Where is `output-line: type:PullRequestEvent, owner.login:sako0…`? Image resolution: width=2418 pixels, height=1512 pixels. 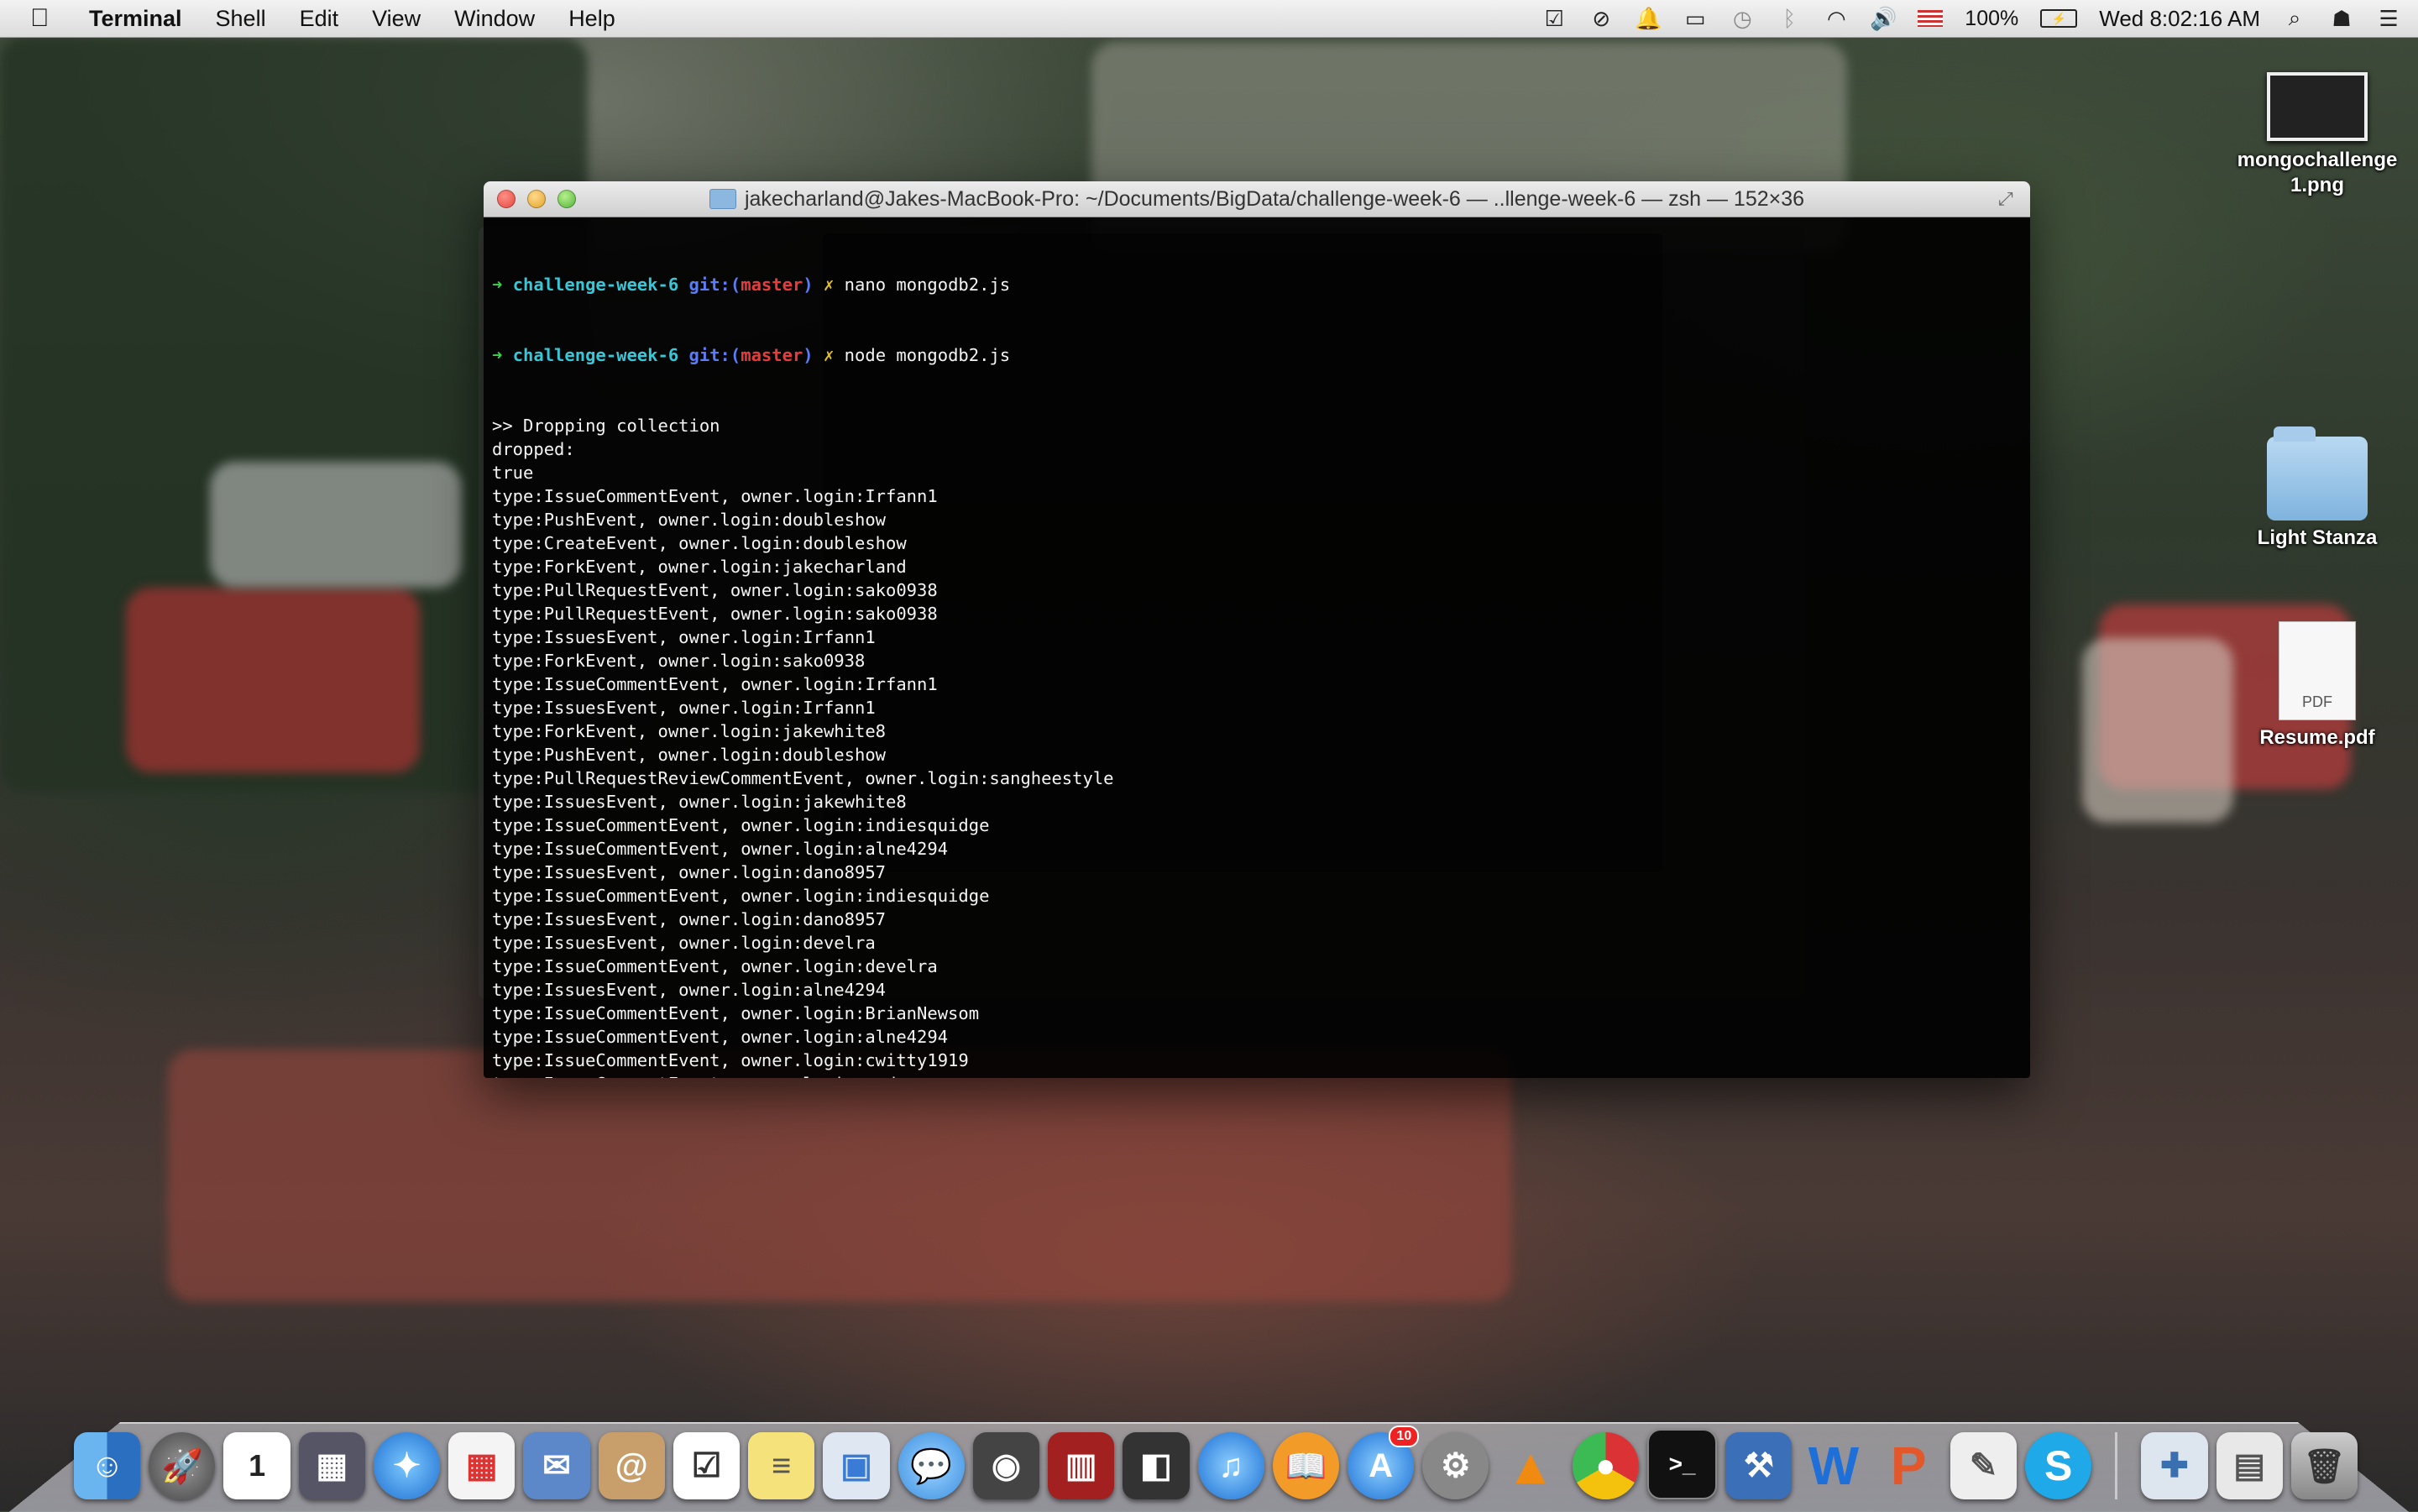
output-line: type:PullRequestEvent, owner.login:sako0… is located at coordinates (715, 614).